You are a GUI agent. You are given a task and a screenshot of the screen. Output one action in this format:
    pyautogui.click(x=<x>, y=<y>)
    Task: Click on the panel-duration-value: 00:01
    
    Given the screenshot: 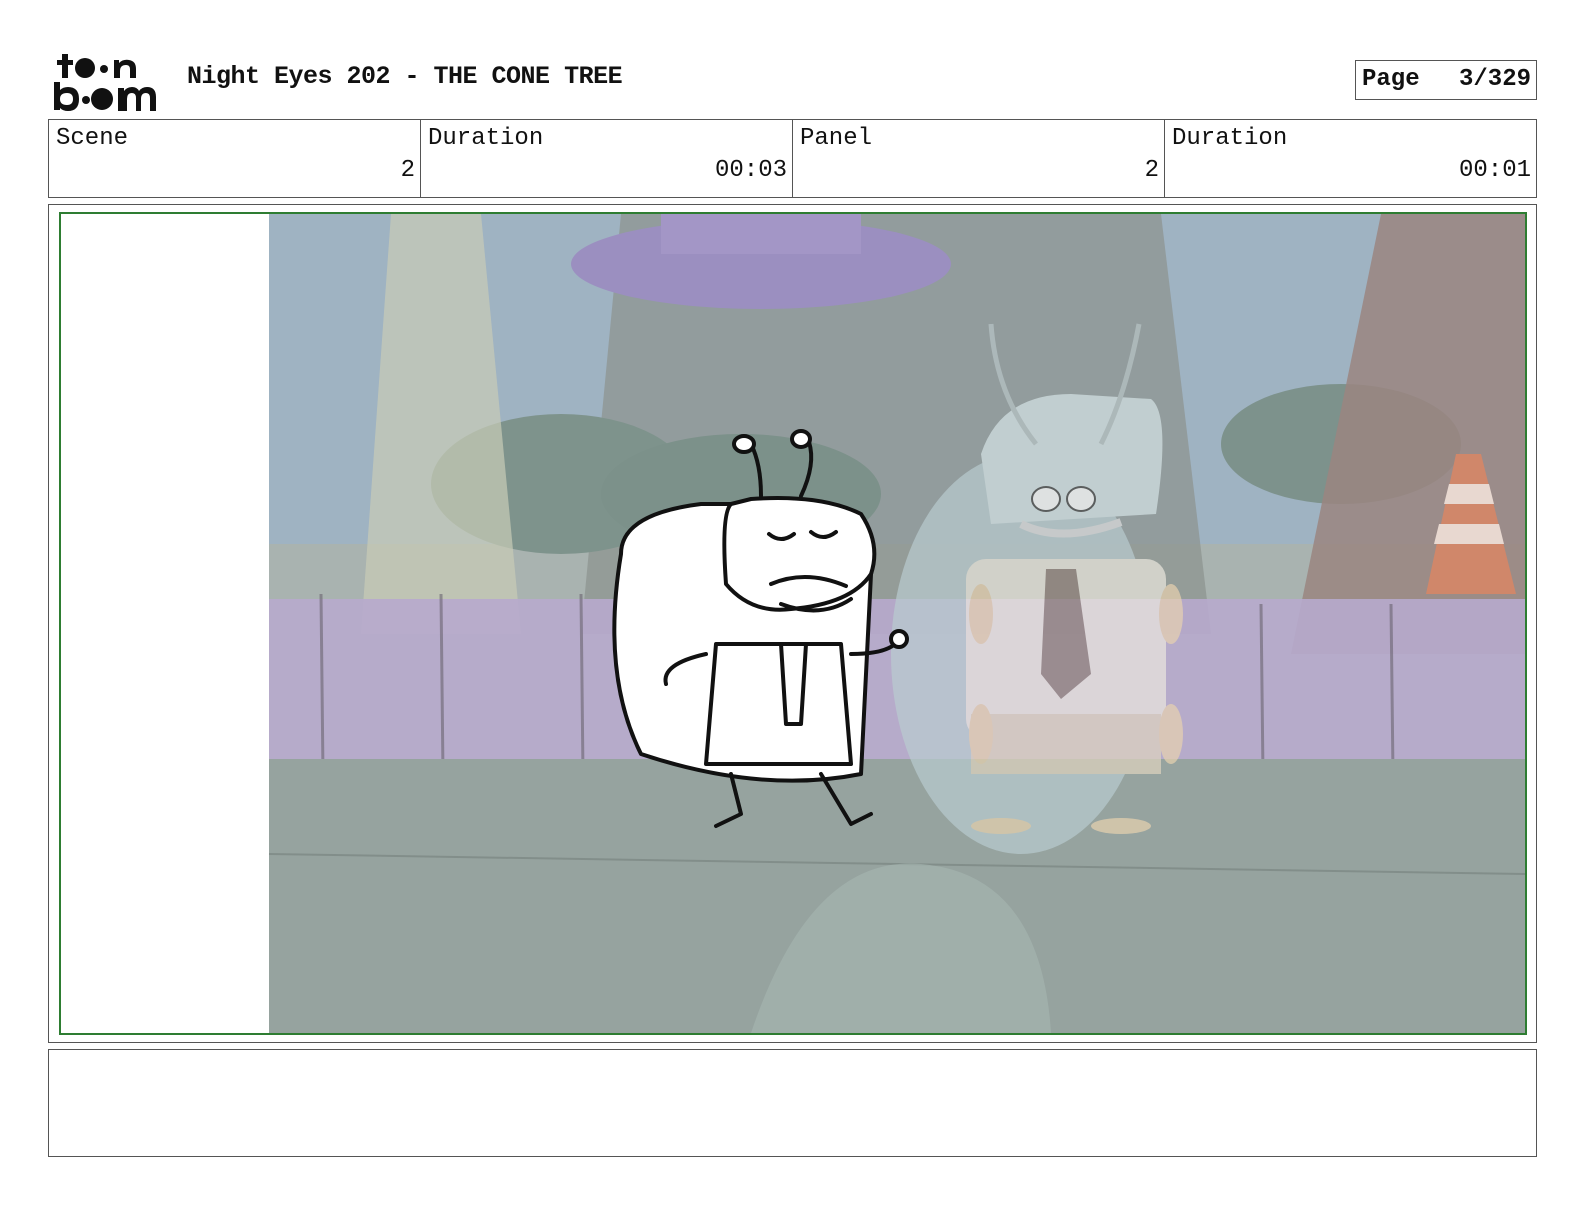 What is the action you would take?
    pyautogui.click(x=1494, y=170)
    